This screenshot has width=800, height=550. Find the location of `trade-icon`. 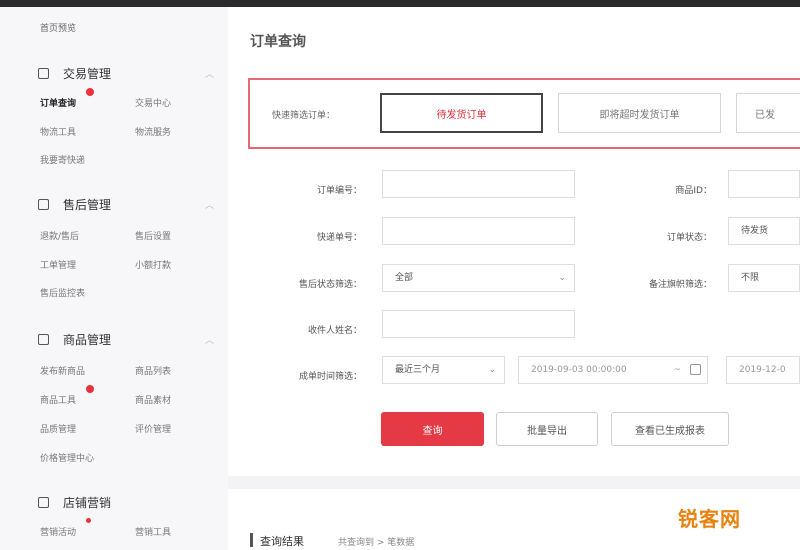

trade-icon is located at coordinates (43, 73).